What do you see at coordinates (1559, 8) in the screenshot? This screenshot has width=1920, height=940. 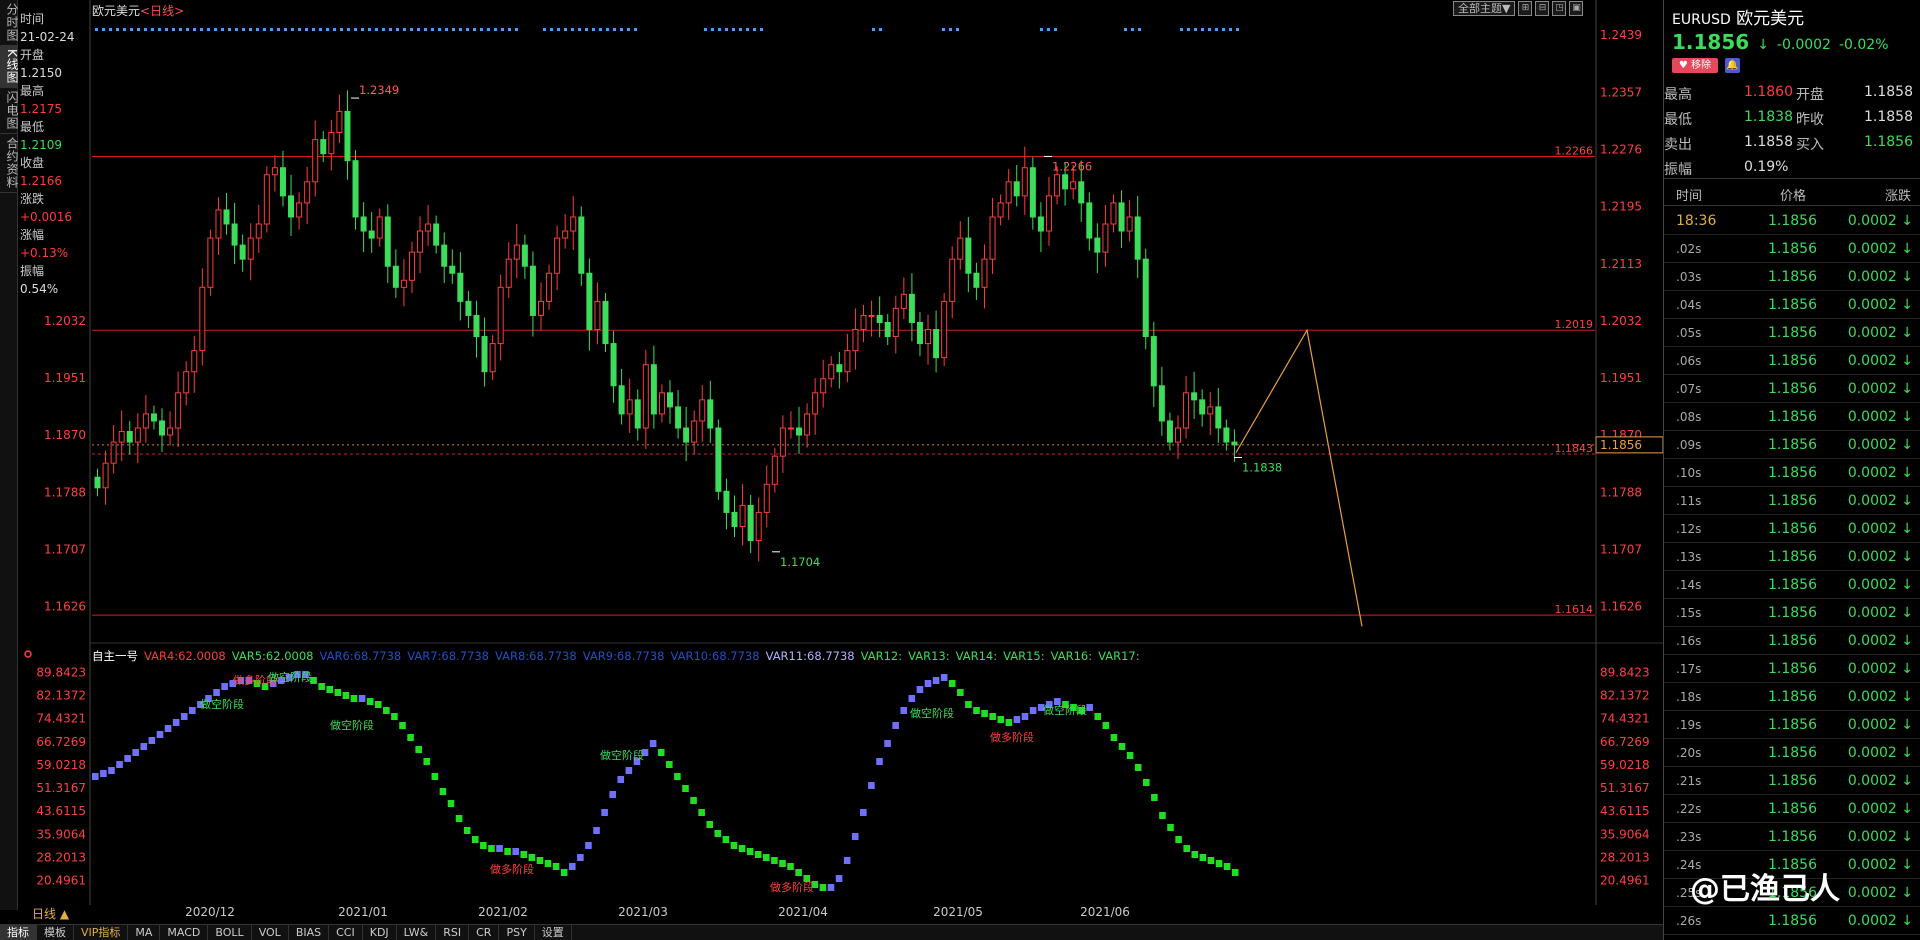 I see `layout-icon-3: ◳` at bounding box center [1559, 8].